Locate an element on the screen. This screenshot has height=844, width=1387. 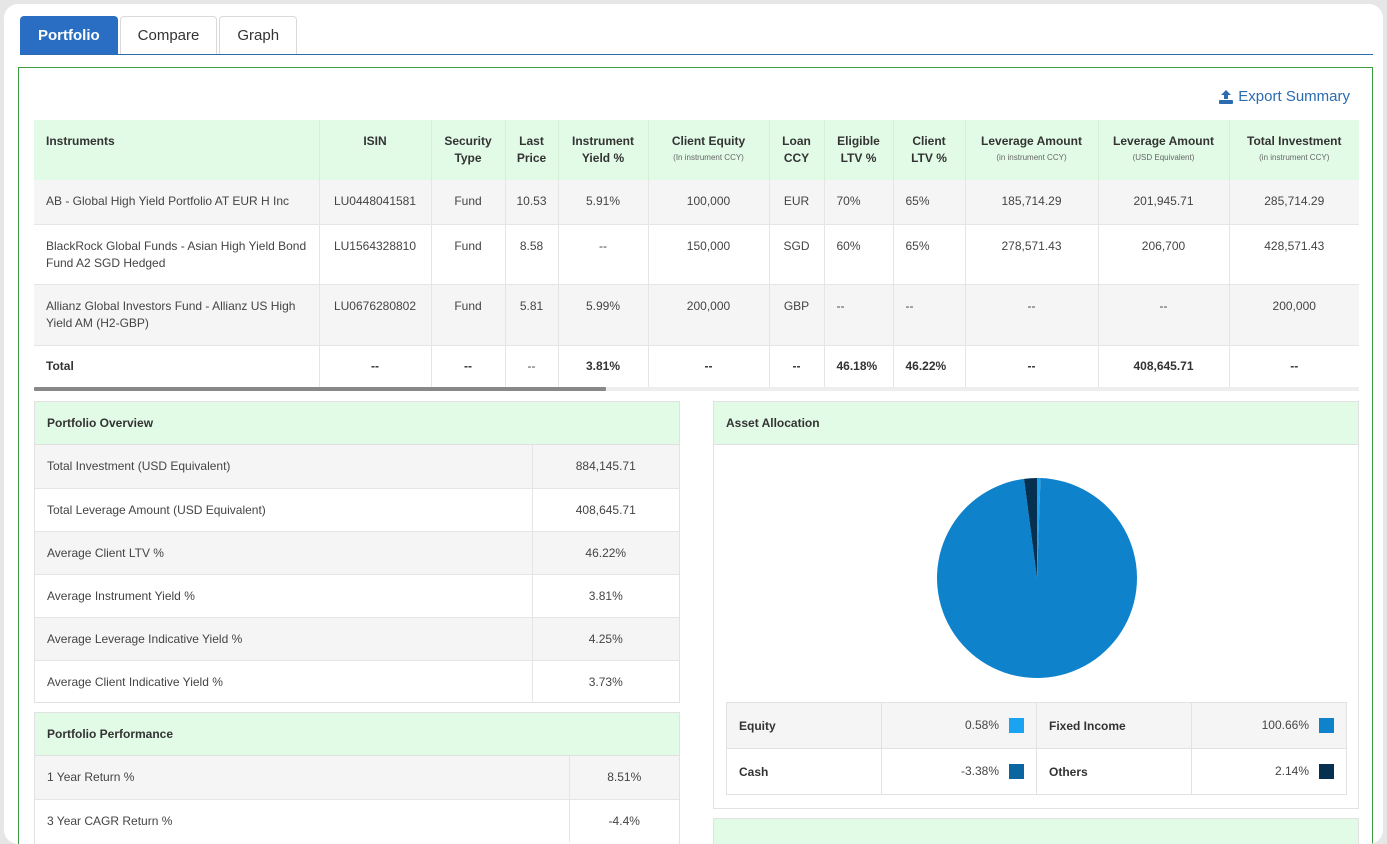
col-header-security-type: Security Type is located at coordinates (468, 150).